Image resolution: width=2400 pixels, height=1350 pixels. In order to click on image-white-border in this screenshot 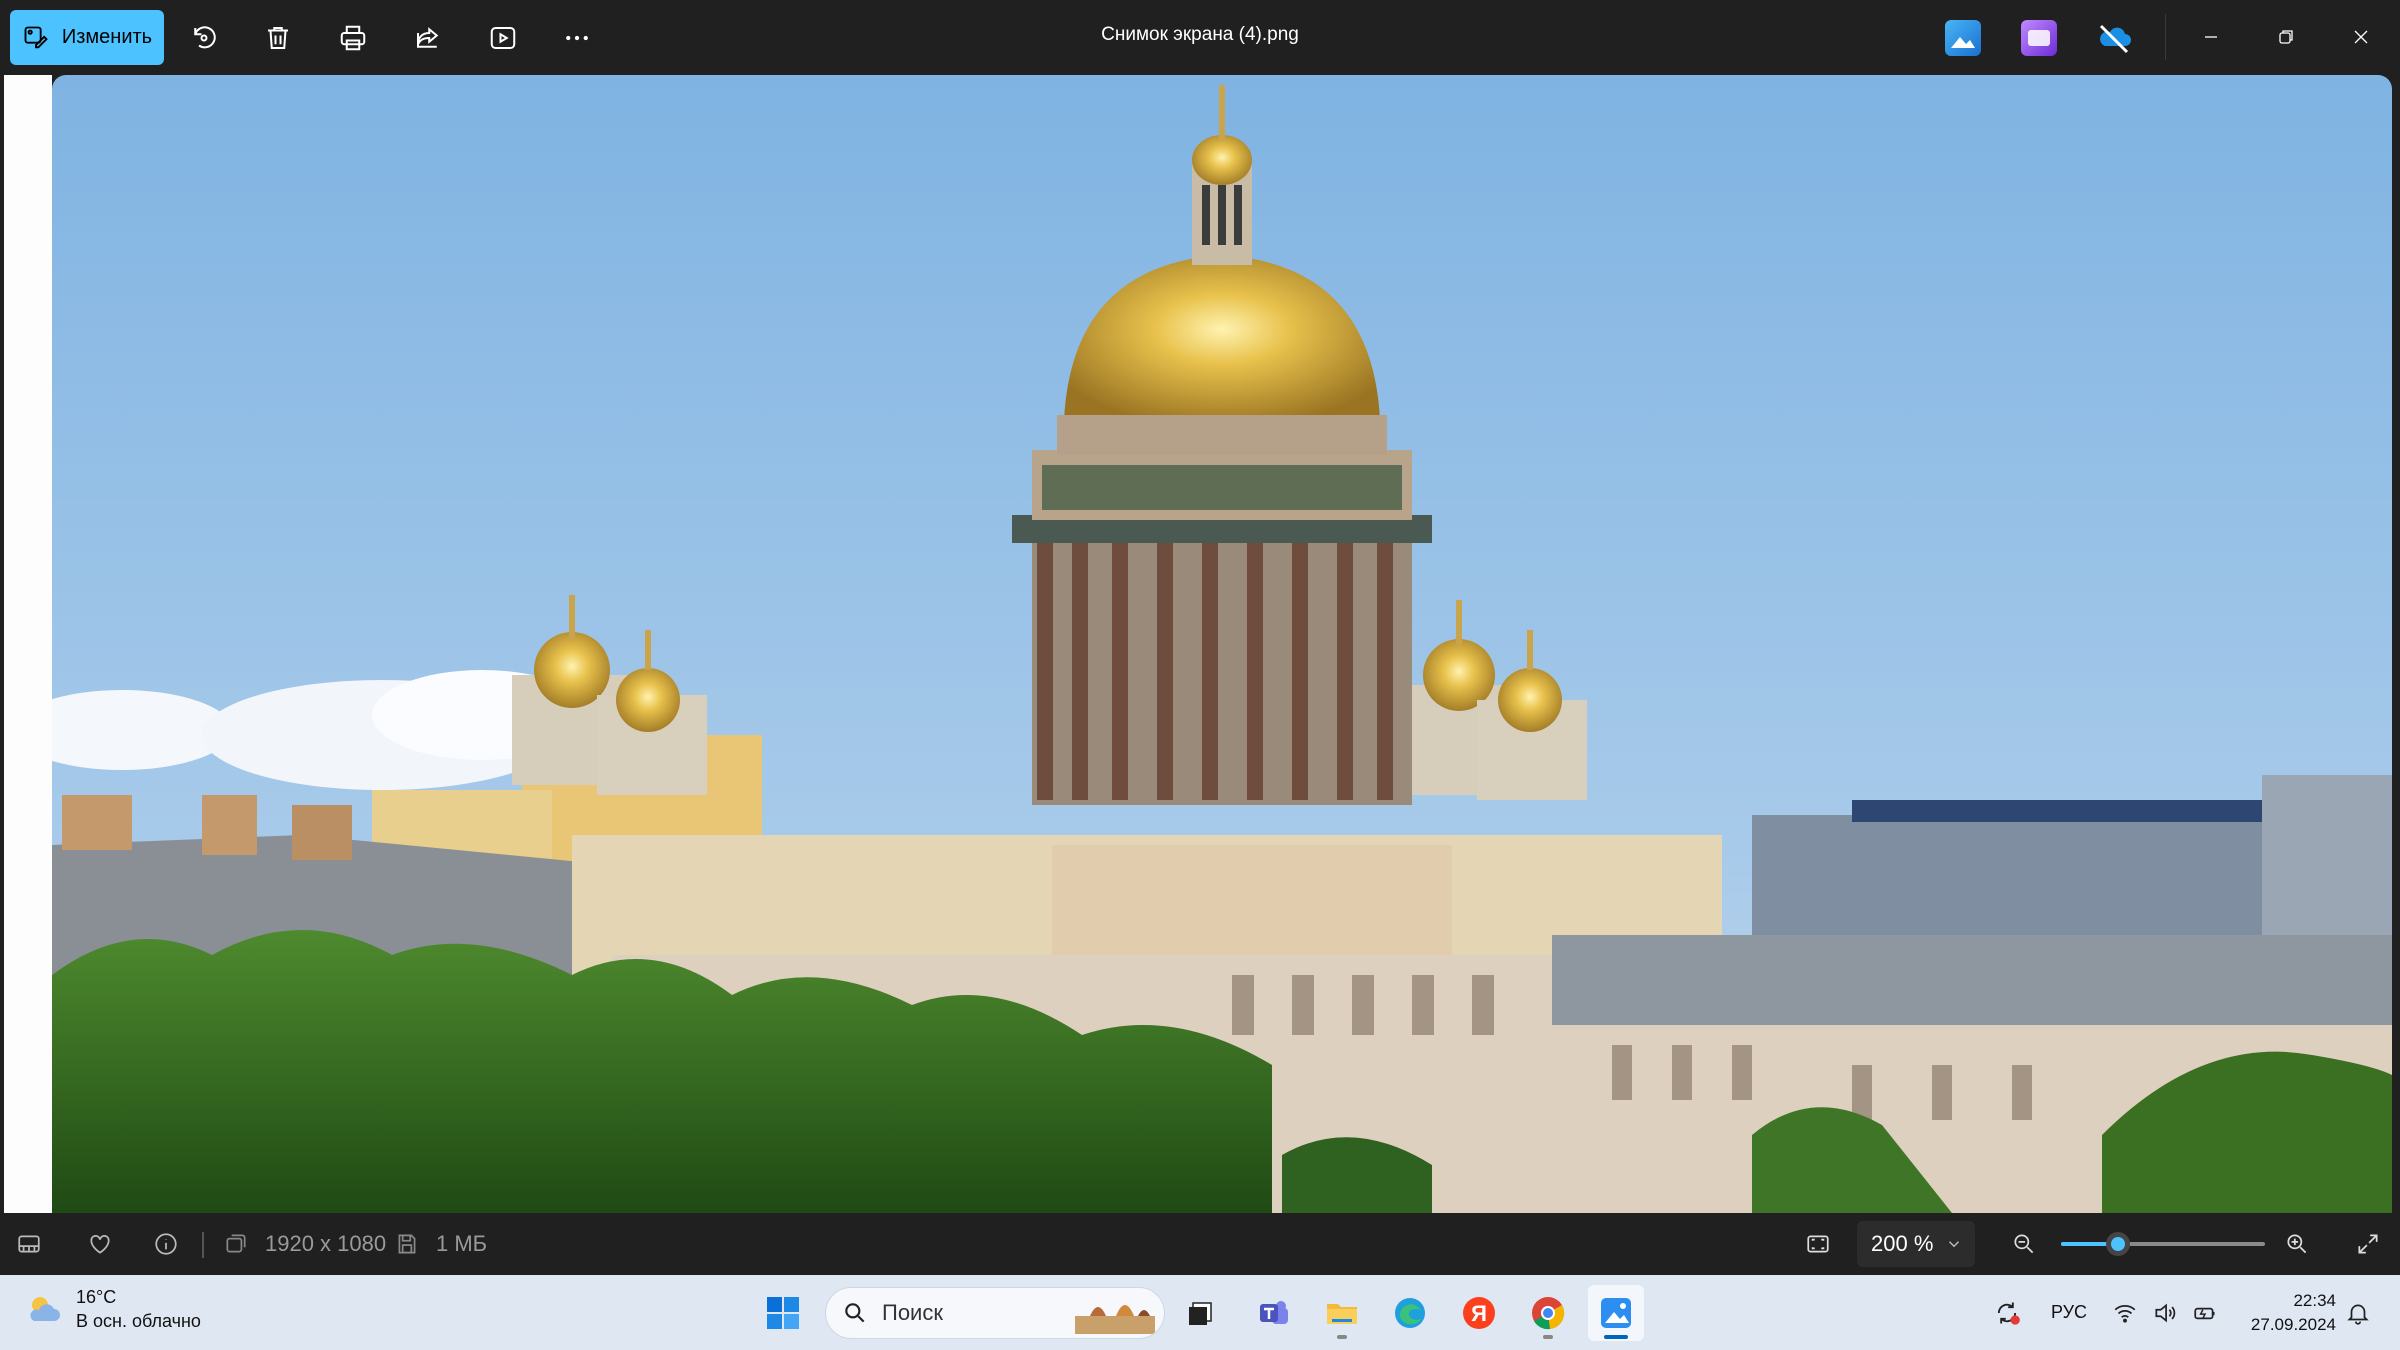, I will do `click(28, 644)`.